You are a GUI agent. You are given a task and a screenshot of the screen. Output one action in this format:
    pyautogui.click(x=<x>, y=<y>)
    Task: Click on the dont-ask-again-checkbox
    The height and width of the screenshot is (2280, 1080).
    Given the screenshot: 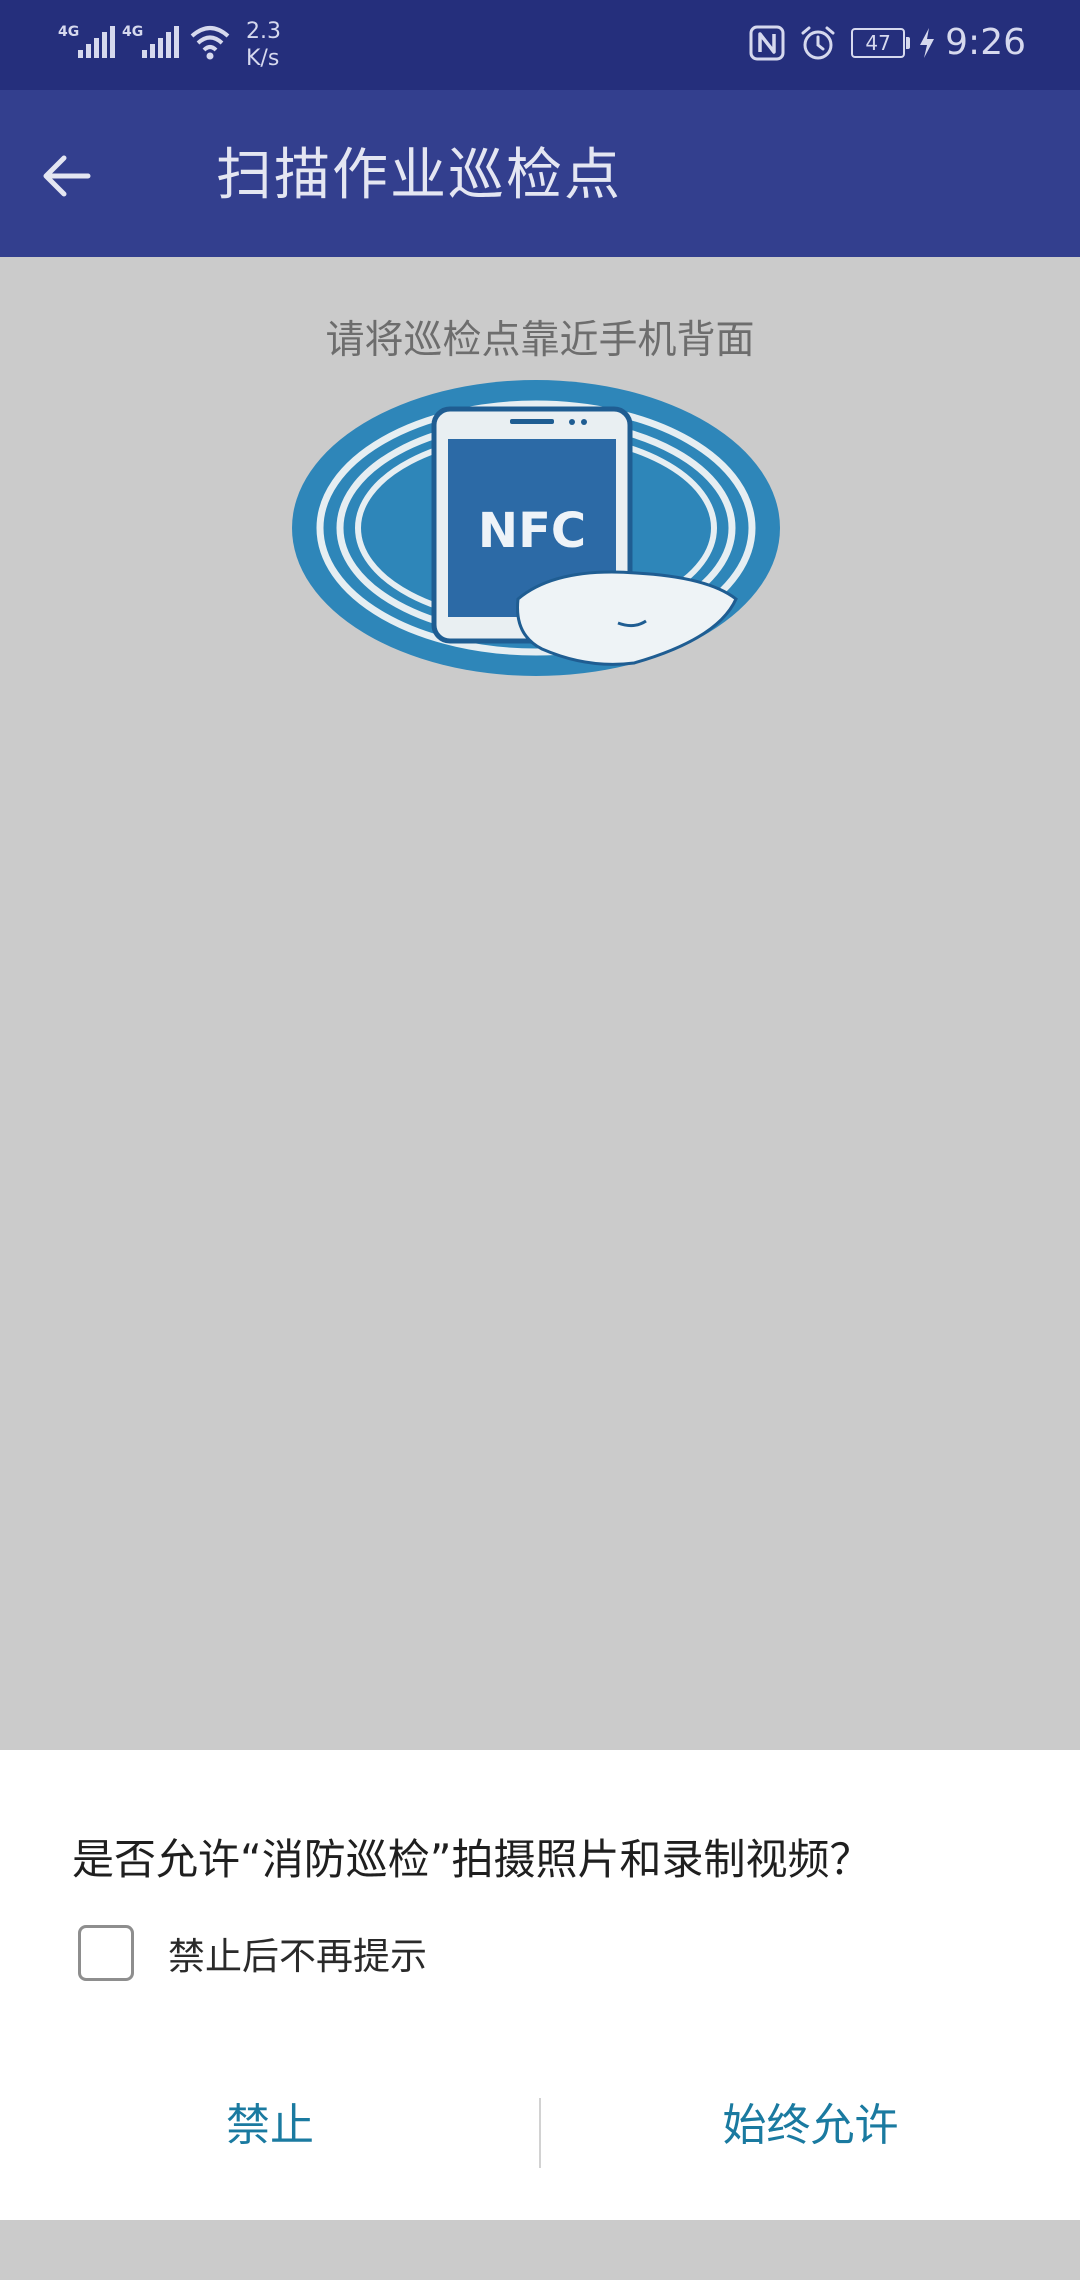 What is the action you would take?
    pyautogui.click(x=106, y=1953)
    